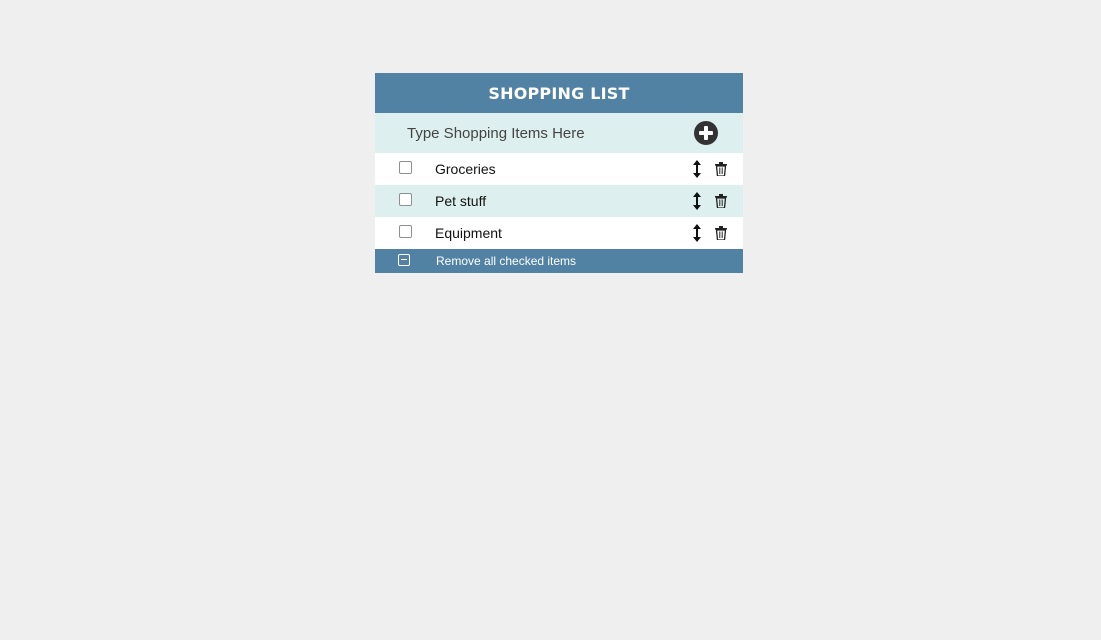  I want to click on shopping-list-app: SHOPPING LIST Groceries Pet stuff, so click(559, 173).